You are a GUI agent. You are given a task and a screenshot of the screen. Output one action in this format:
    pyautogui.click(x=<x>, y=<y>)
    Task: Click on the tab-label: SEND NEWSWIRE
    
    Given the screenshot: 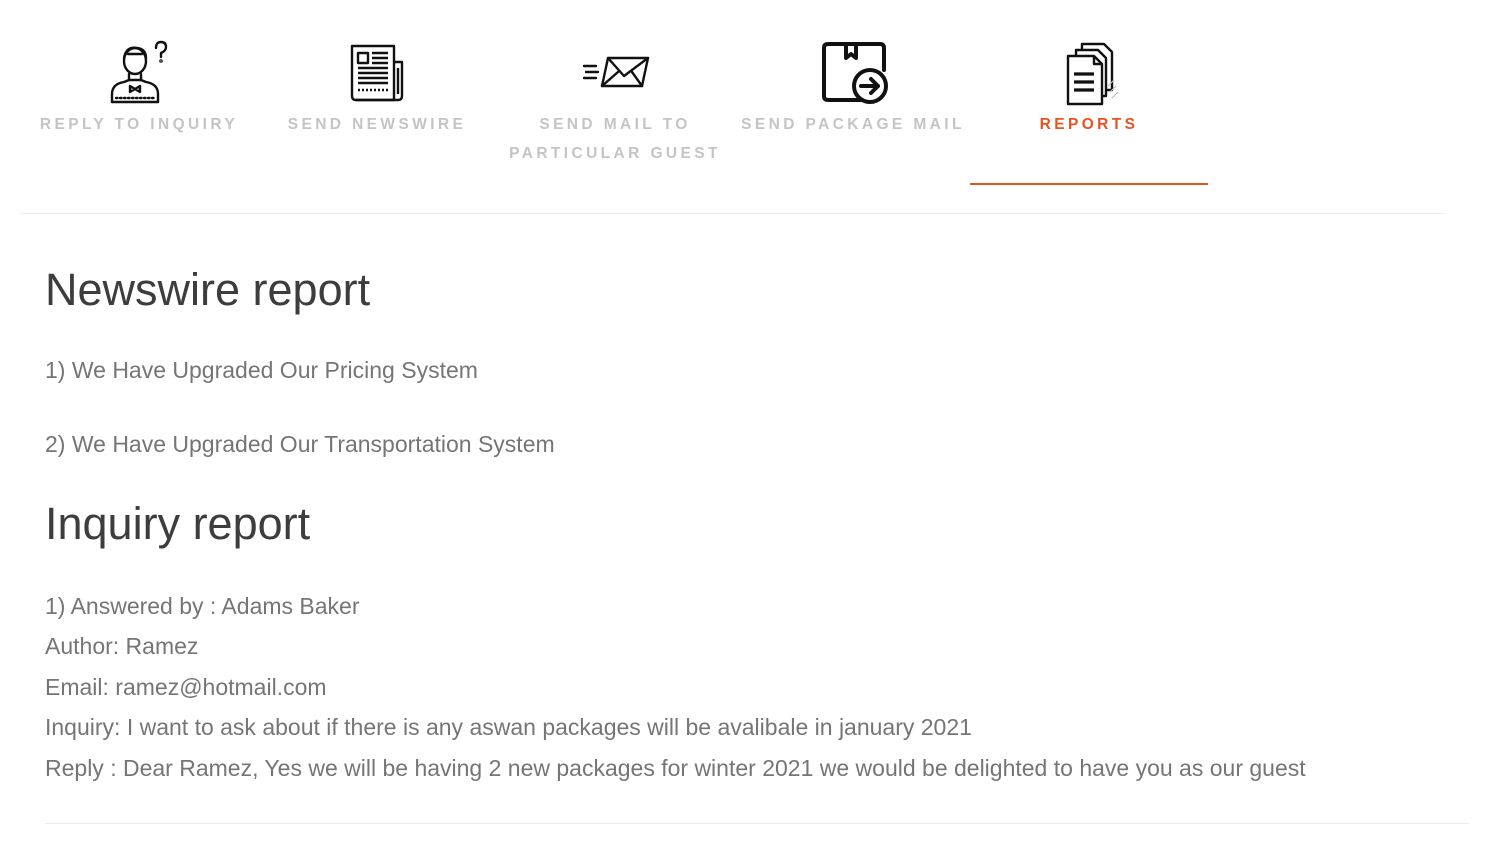 What is the action you would take?
    pyautogui.click(x=377, y=124)
    